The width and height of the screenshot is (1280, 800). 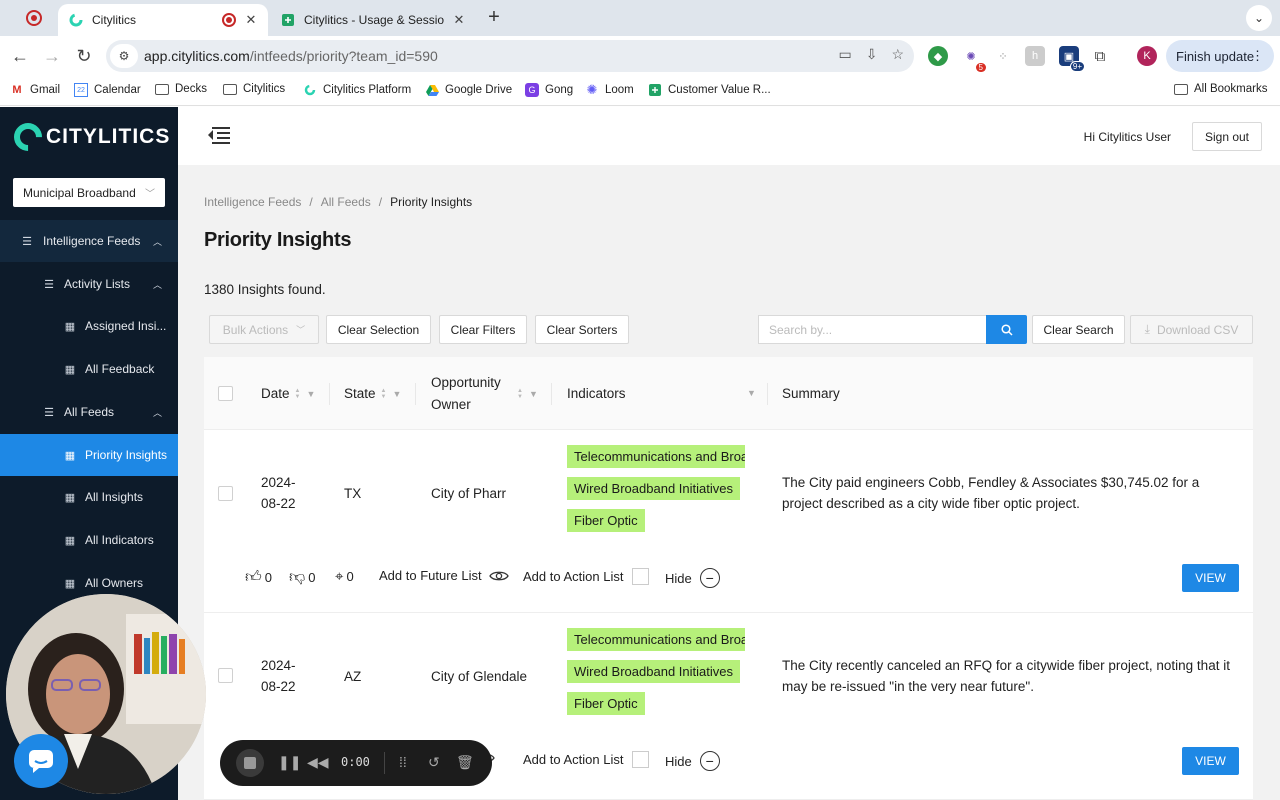 I want to click on sidebar-item-all-feedback: ▦ All Feedback, so click(x=89, y=369).